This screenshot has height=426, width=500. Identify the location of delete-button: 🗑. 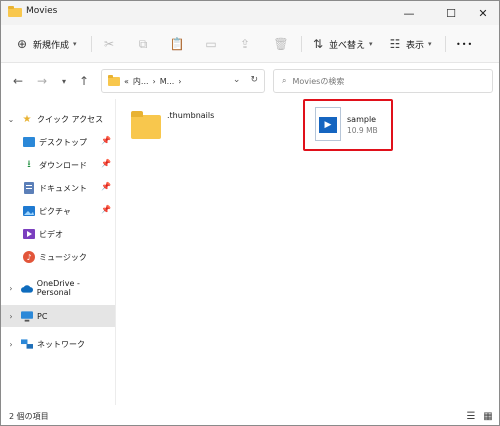
(281, 44).